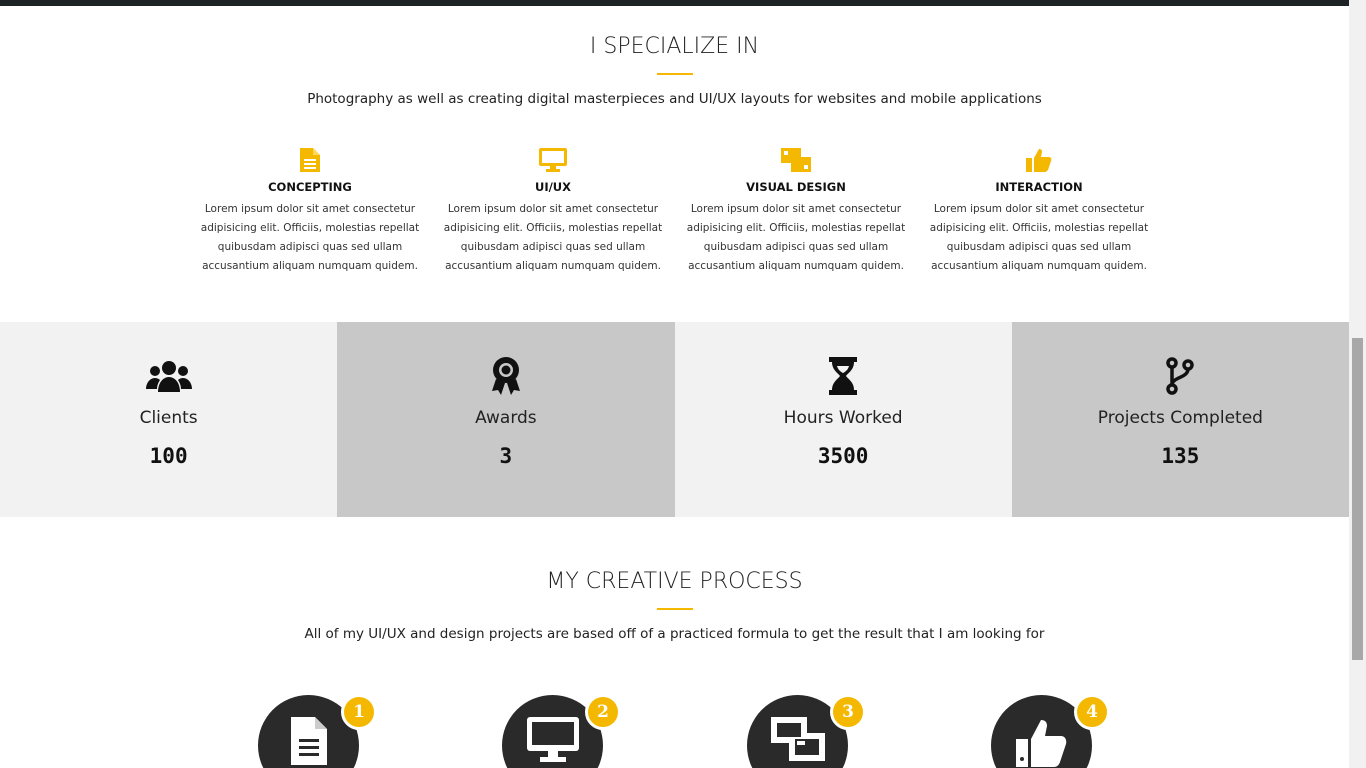  Describe the element at coordinates (848, 712) in the screenshot. I see `step-number-badge: 3` at that location.